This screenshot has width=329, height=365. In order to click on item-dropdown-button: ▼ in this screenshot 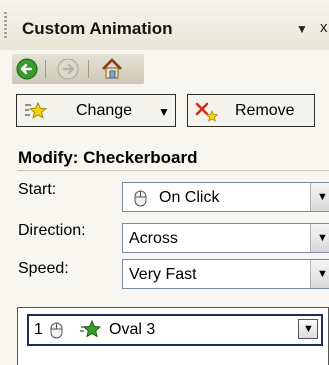, I will do `click(308, 329)`.